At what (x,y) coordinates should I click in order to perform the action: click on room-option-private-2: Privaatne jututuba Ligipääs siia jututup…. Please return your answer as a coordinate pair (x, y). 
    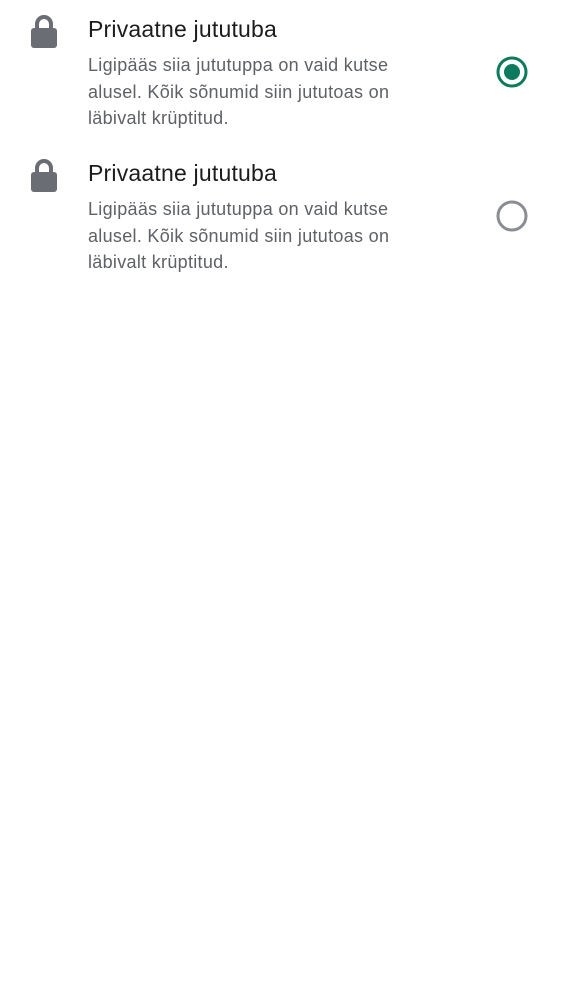
    Looking at the image, I should click on (281, 216).